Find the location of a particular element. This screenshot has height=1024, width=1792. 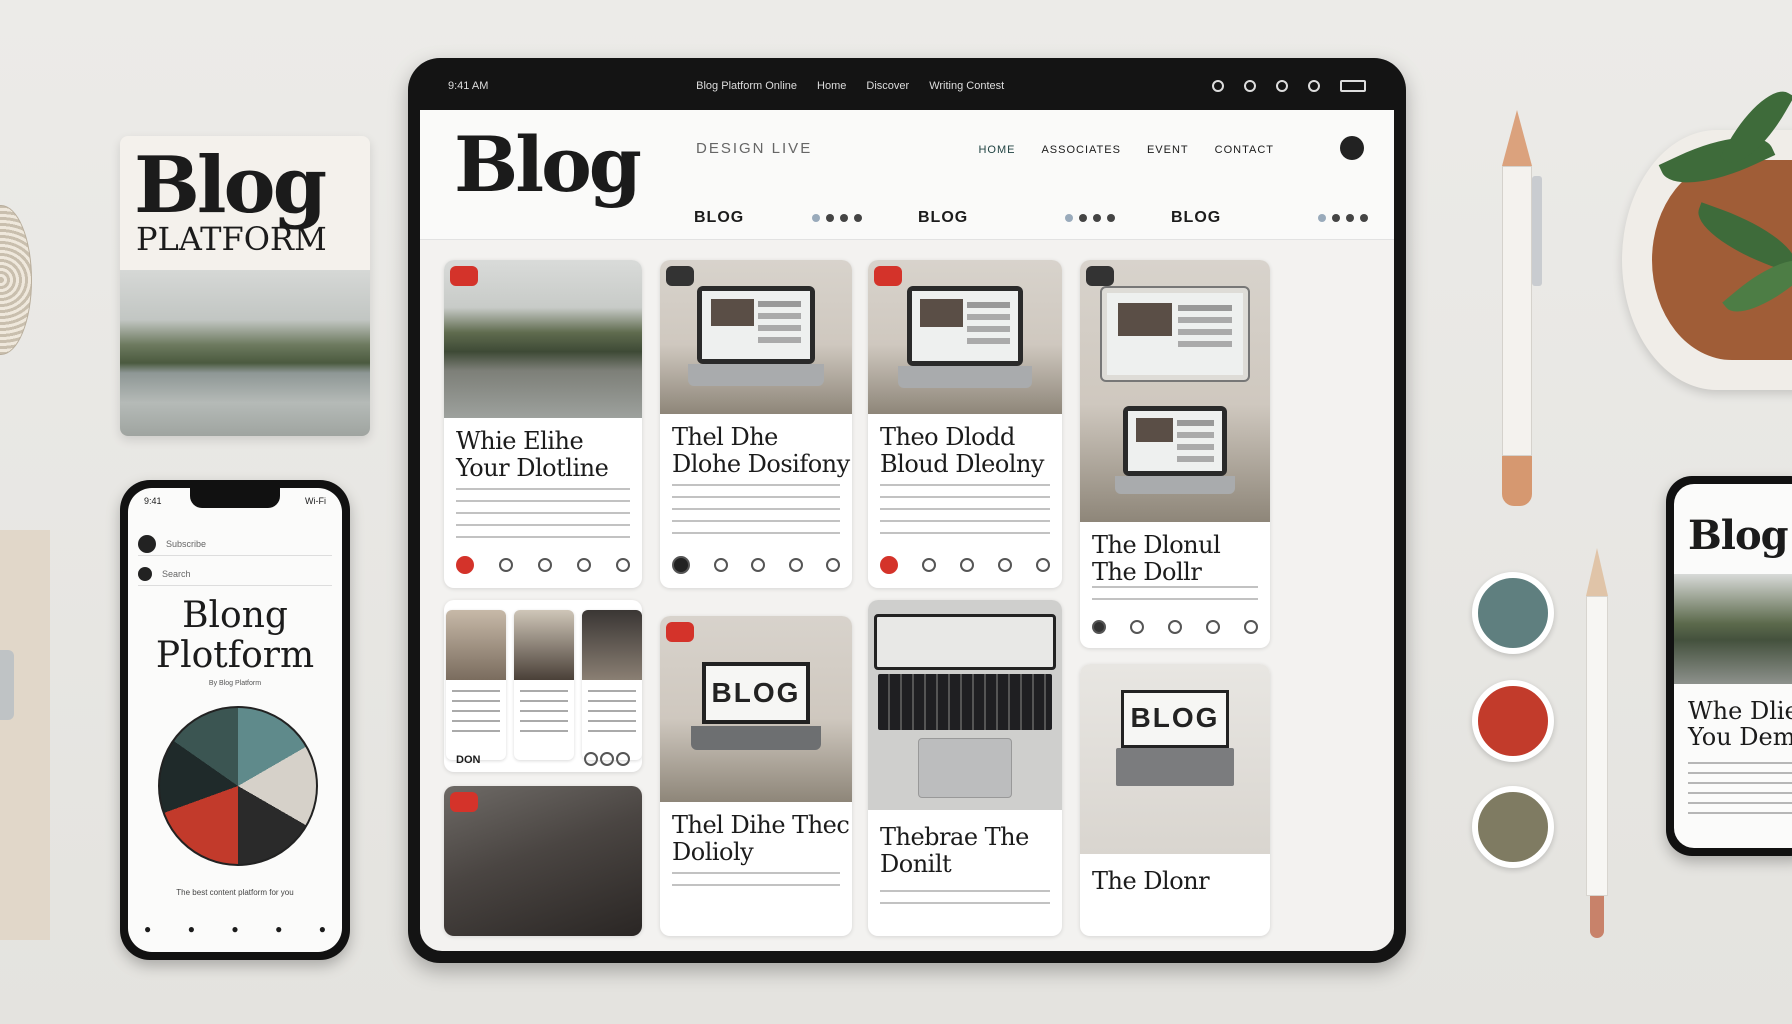

blog-post-card: Theo Dlodd Bloud Dleolny is located at coordinates (965, 424).